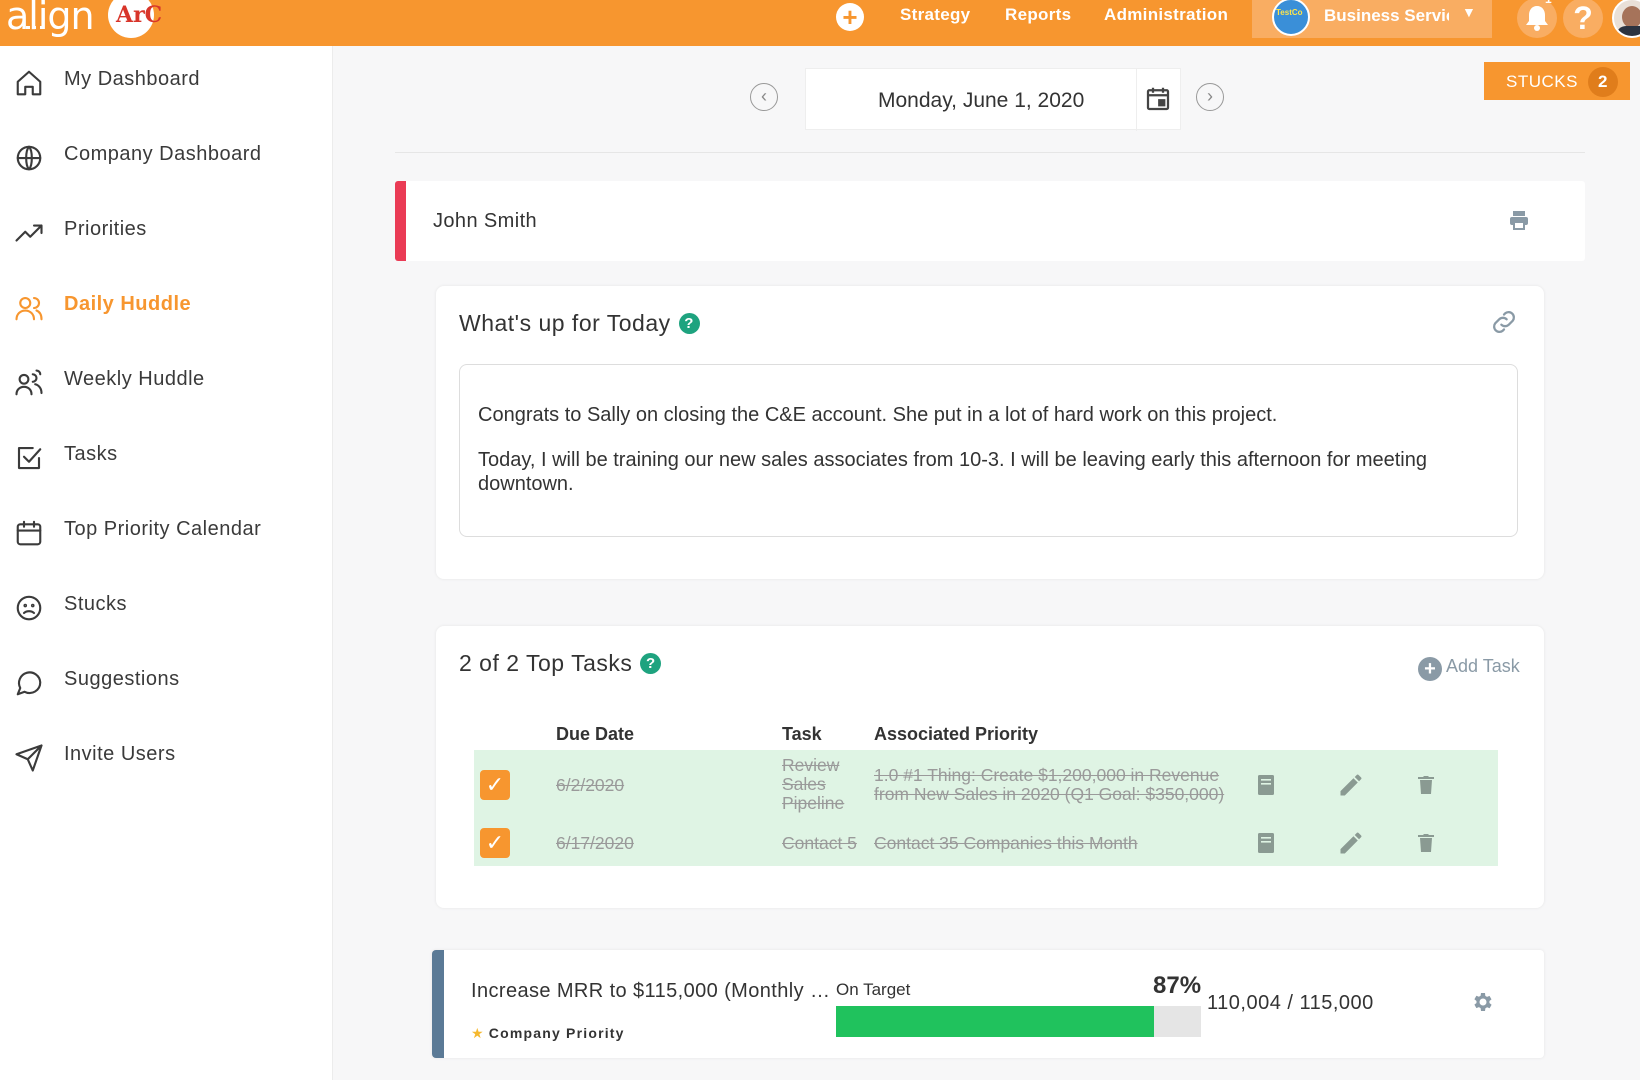 The width and height of the screenshot is (1640, 1080). I want to click on next-day-button: ›, so click(1210, 97).